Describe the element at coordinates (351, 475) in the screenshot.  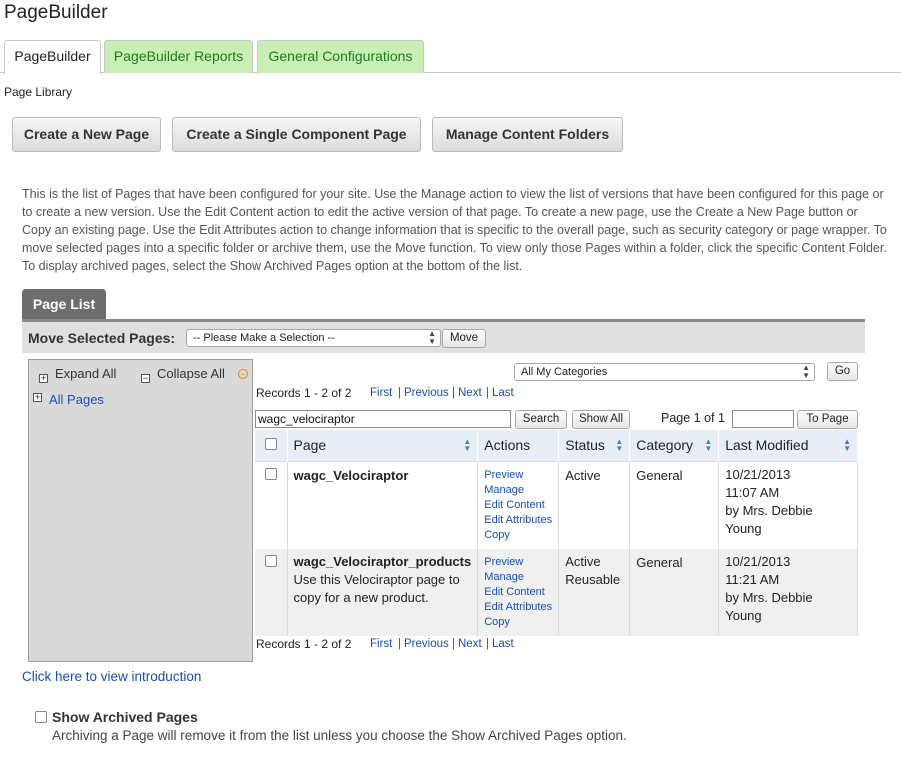
I see `page-name: wagc_Velociraptor` at that location.